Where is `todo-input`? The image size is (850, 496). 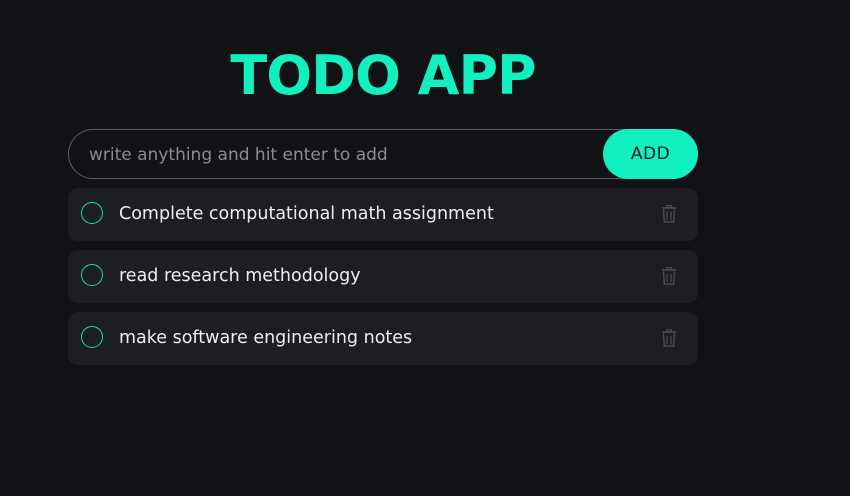
todo-input is located at coordinates (339, 155).